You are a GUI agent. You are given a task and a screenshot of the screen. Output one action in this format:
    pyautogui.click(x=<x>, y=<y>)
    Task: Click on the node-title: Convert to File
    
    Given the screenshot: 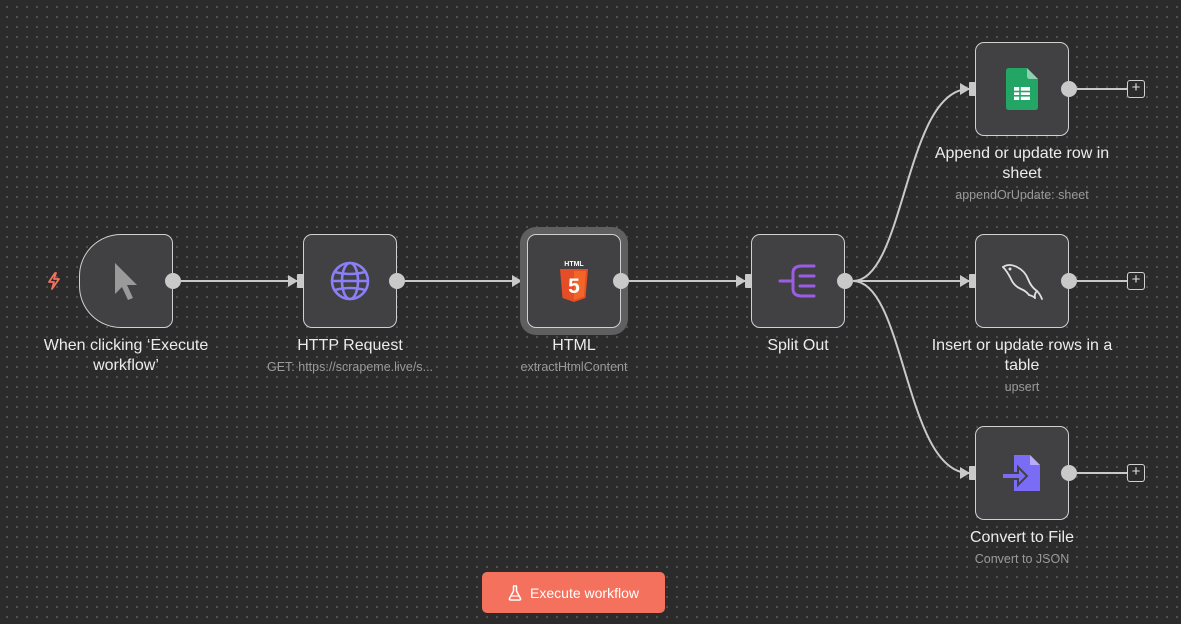 What is the action you would take?
    pyautogui.click(x=1022, y=537)
    